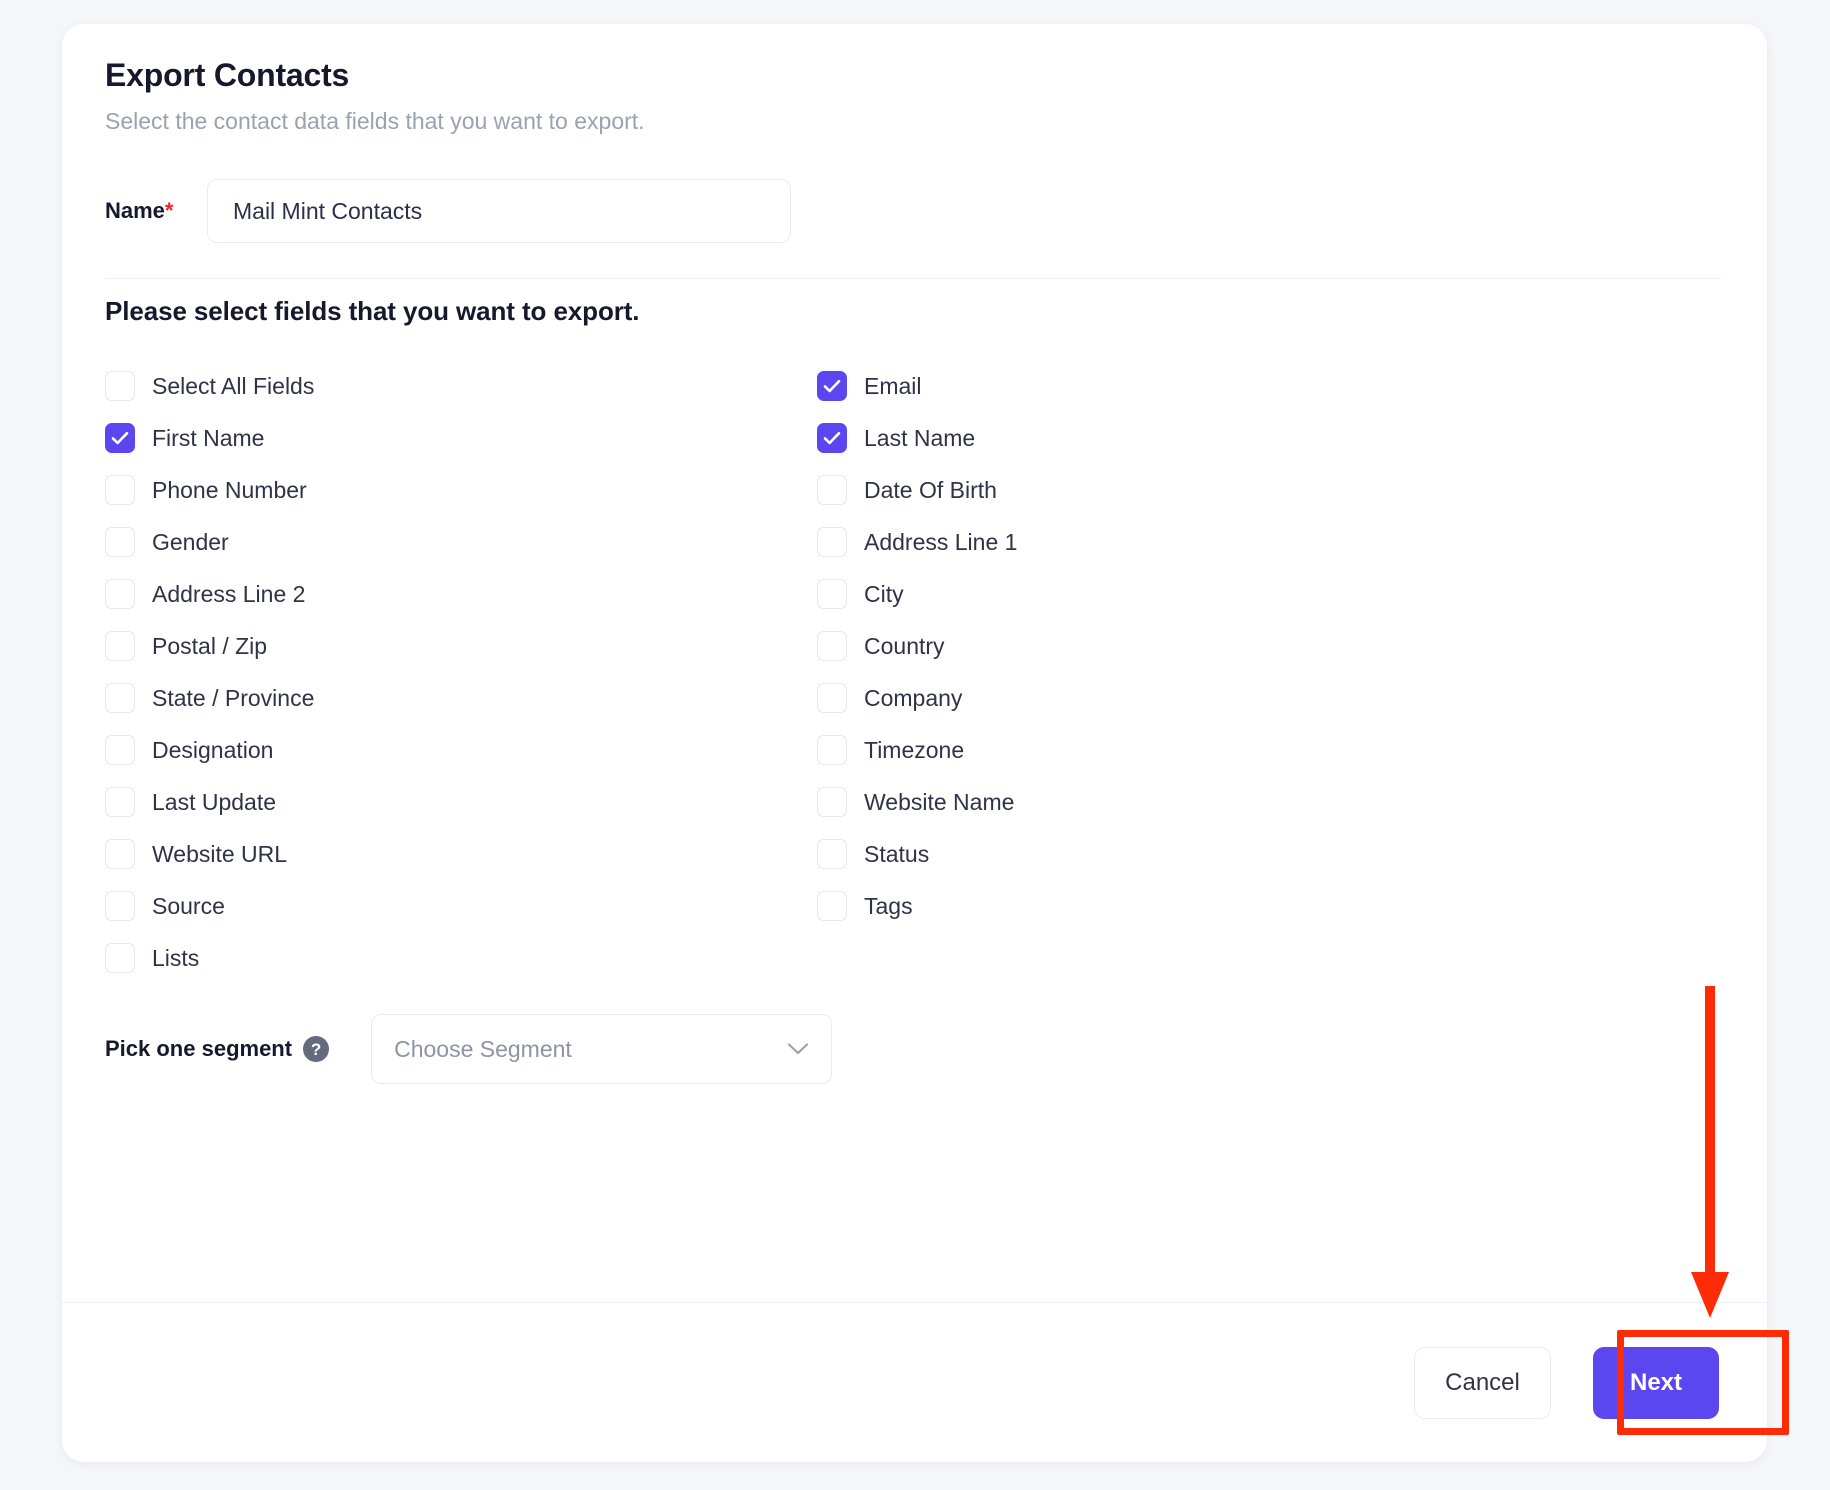  I want to click on field-checkbox-row: Phone Number, so click(461, 490).